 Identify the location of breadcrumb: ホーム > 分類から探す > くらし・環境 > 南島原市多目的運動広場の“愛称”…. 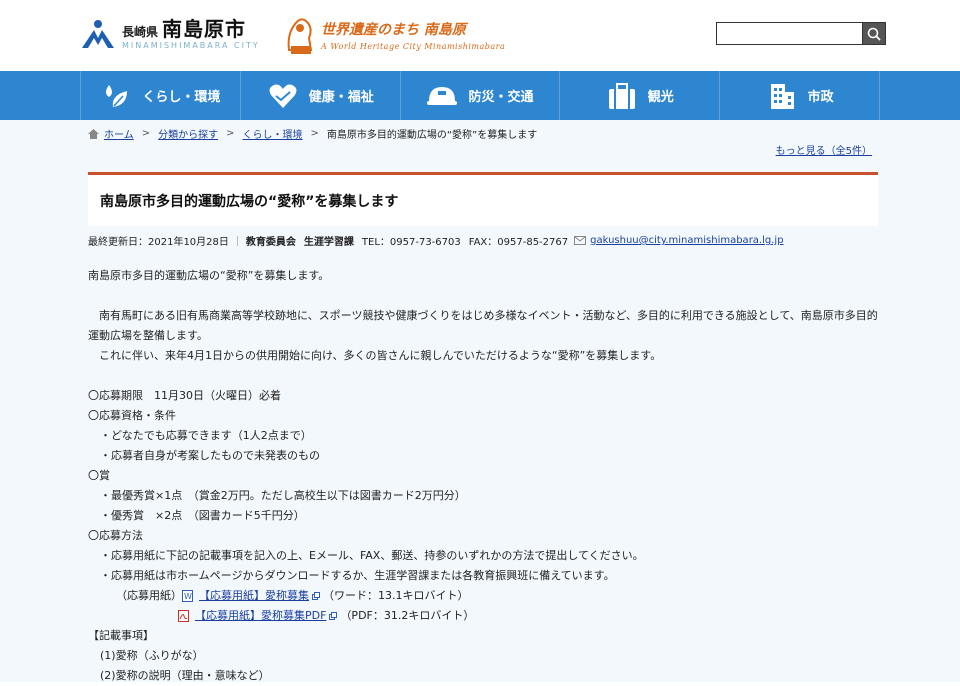
(312, 133).